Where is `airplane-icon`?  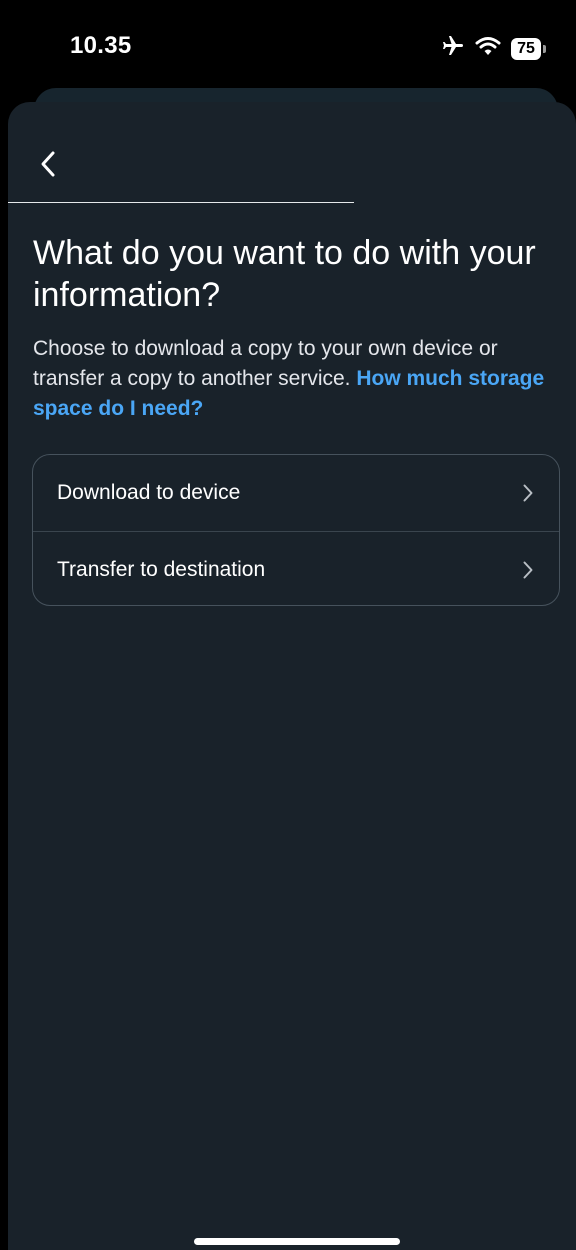 airplane-icon is located at coordinates (453, 48).